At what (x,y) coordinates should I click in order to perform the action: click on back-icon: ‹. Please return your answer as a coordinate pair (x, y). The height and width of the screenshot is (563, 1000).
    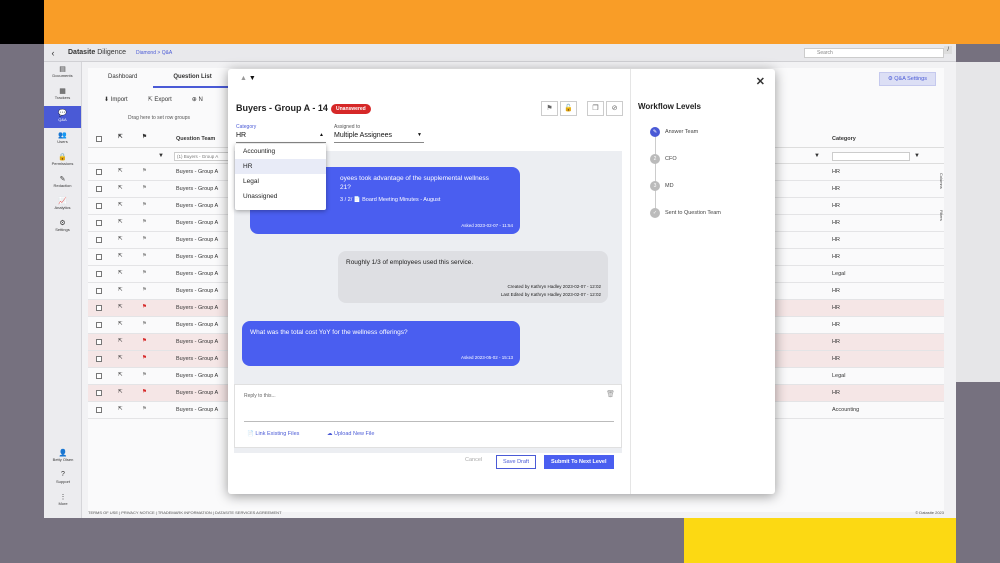
    Looking at the image, I should click on (53, 53).